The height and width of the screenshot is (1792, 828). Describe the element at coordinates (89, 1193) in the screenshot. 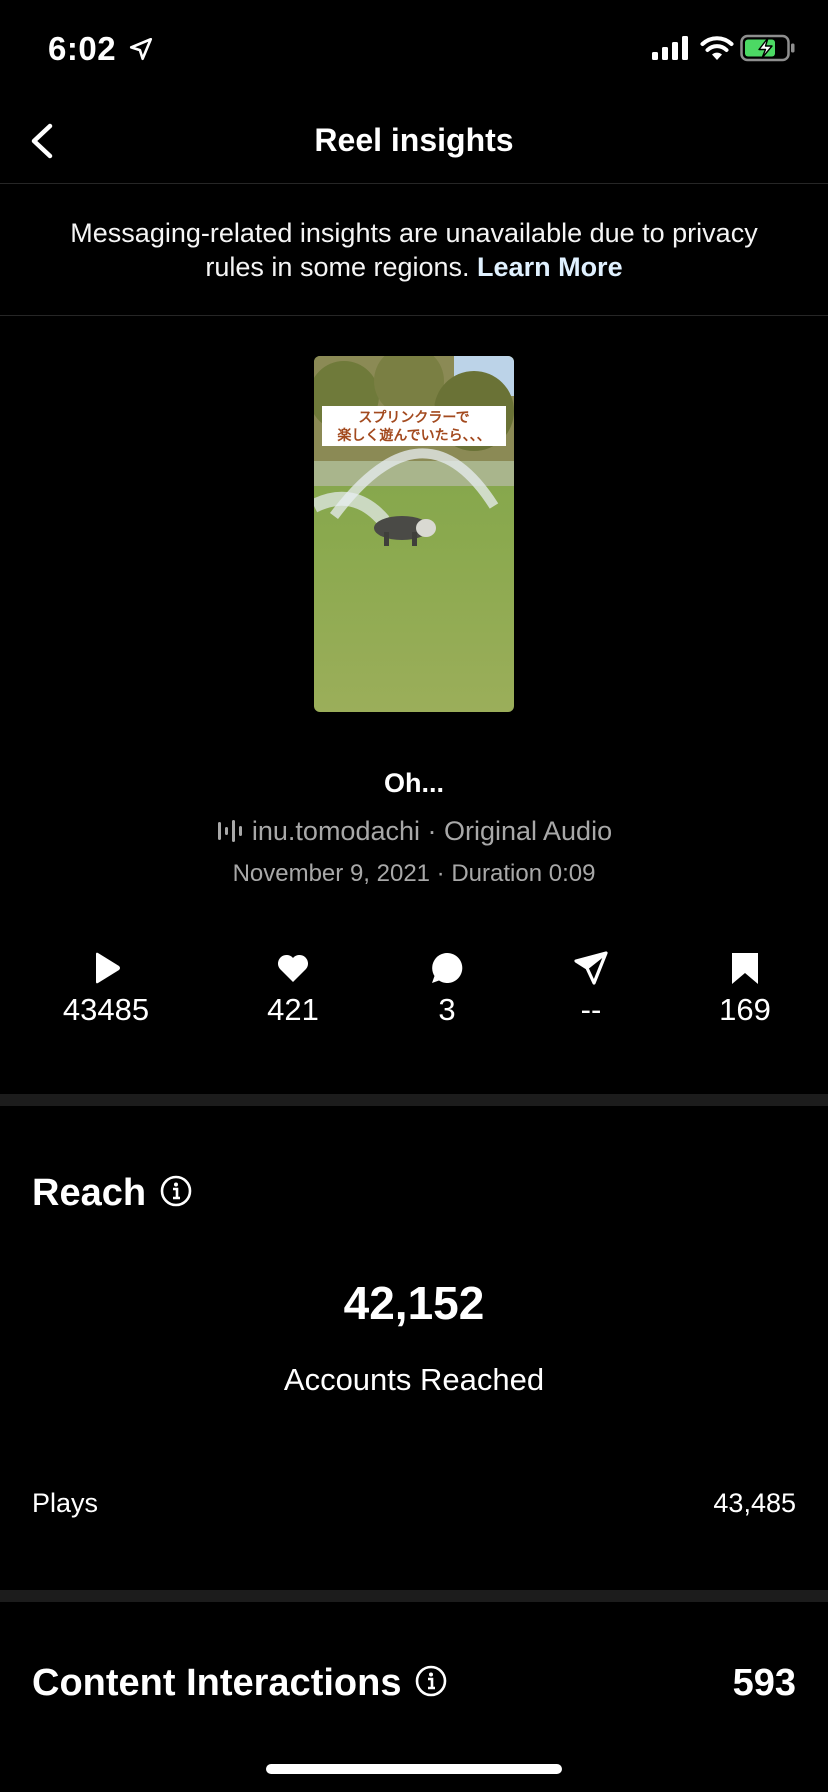

I see `reach-title: Reach` at that location.